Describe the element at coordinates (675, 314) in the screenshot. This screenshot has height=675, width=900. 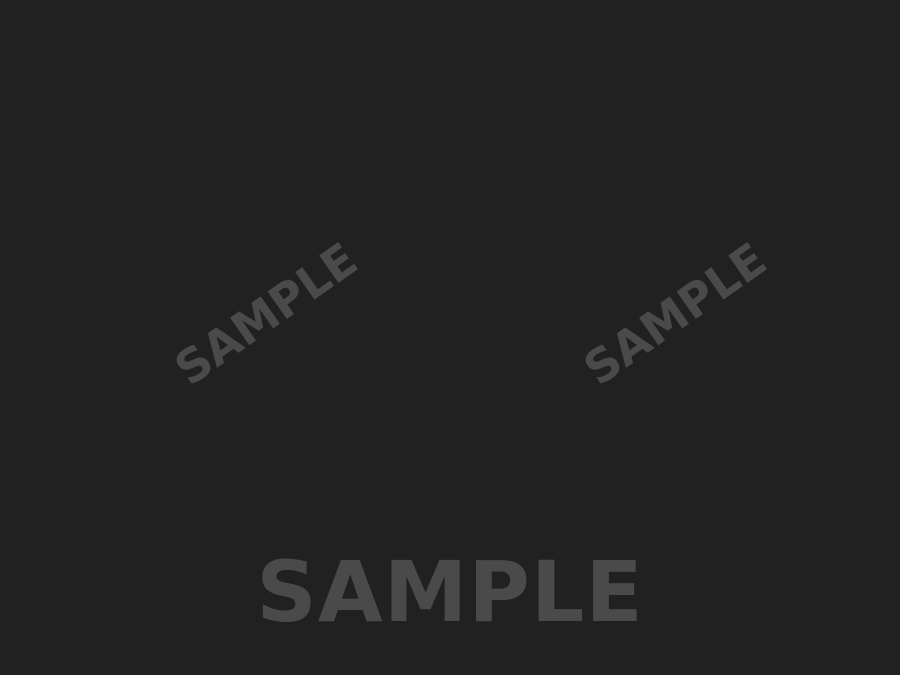
I see `watermark-right-diagonal: SAMPLE` at that location.